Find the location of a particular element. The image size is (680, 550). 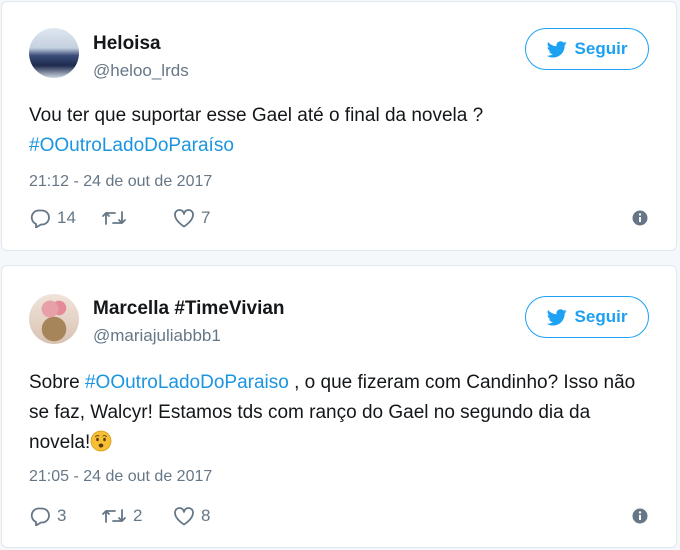

retweet-button: 2 is located at coordinates (137, 516).